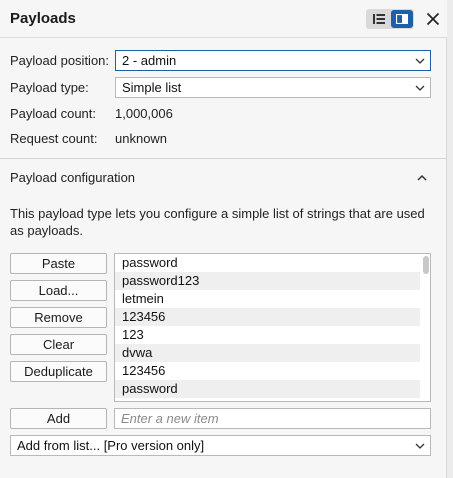 The height and width of the screenshot is (478, 453). Describe the element at coordinates (73, 177) in the screenshot. I see `payload-configuration-title: Payload configuration` at that location.